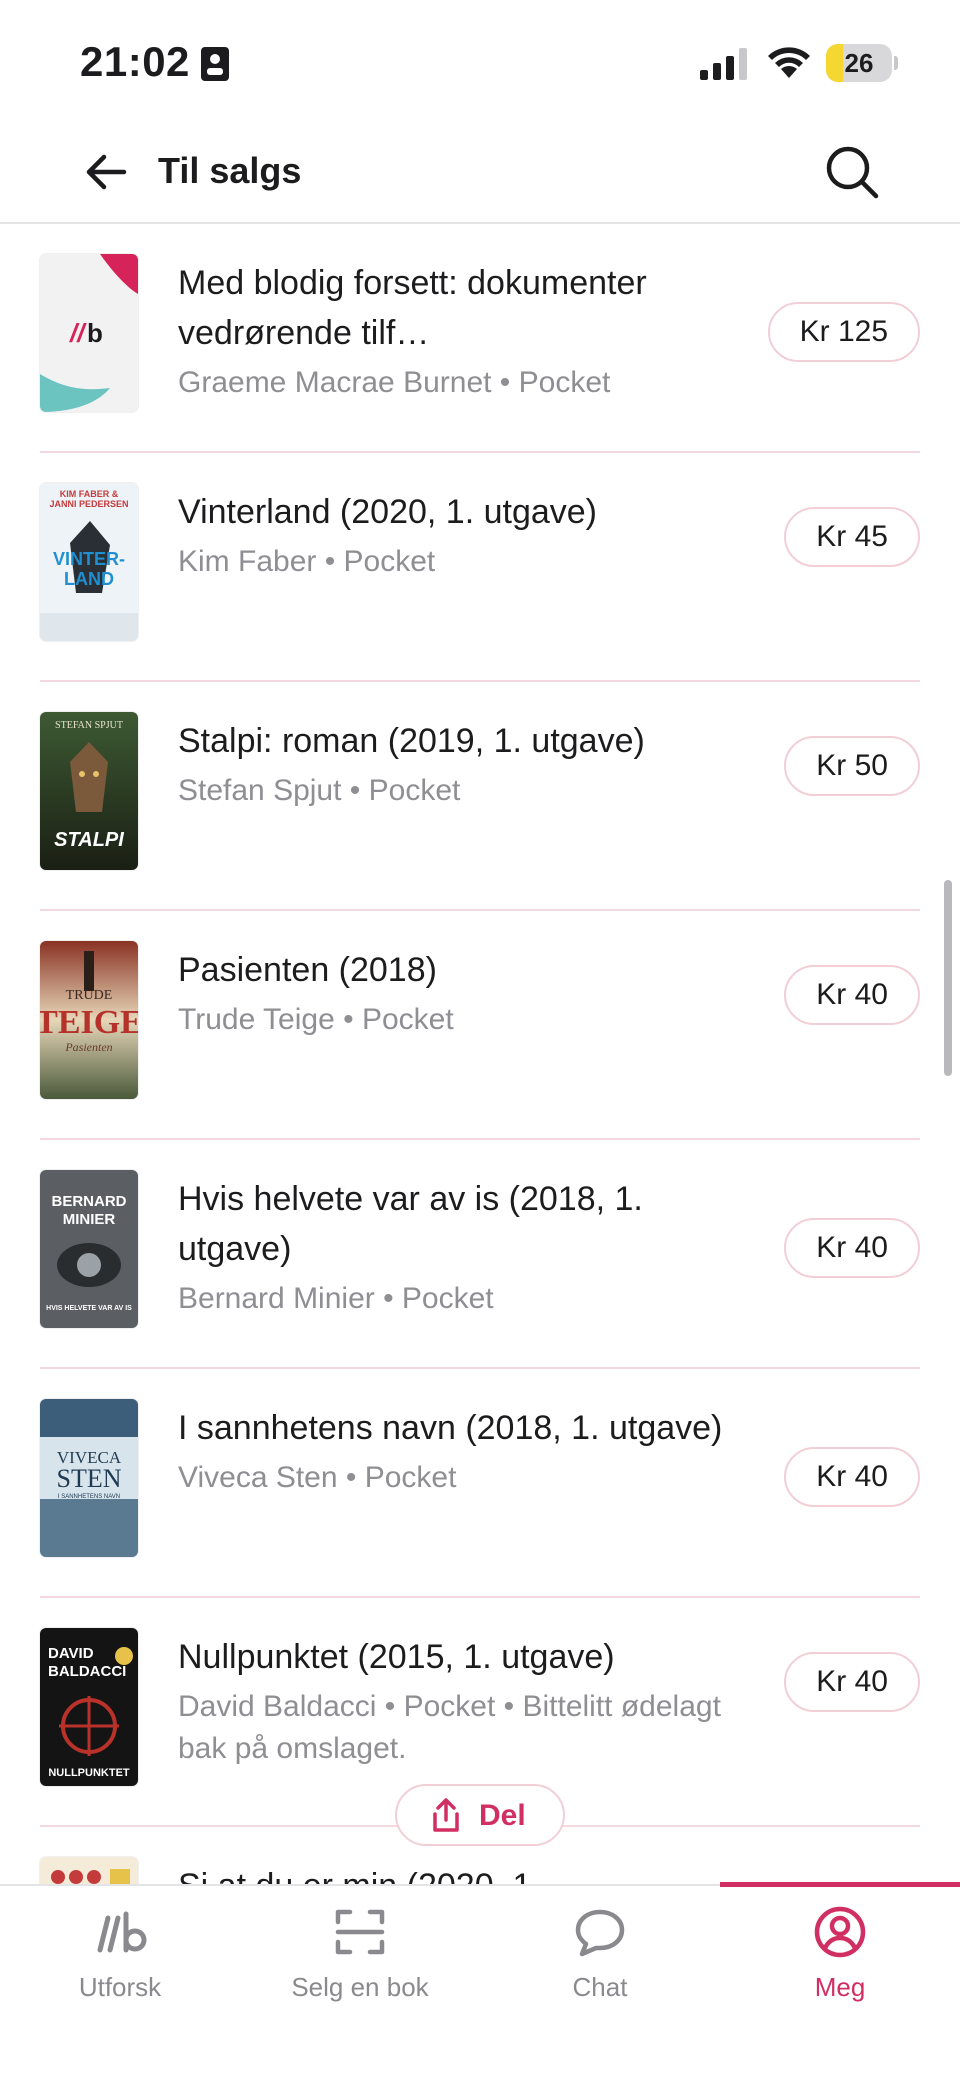  I want to click on nav-item-chat: Chat, so click(600, 1951).